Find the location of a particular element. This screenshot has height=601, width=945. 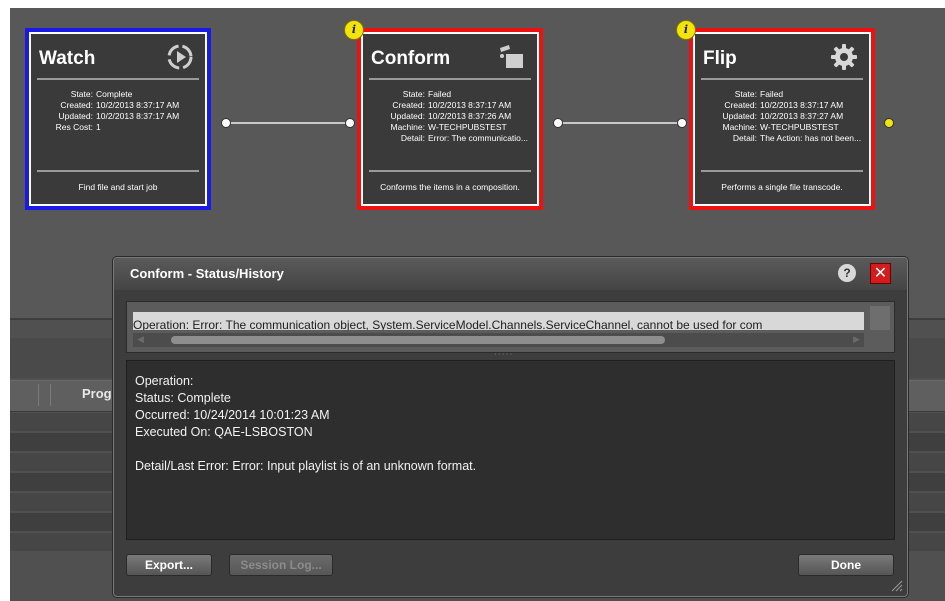

detail-operation: Operation: is located at coordinates (164, 381).